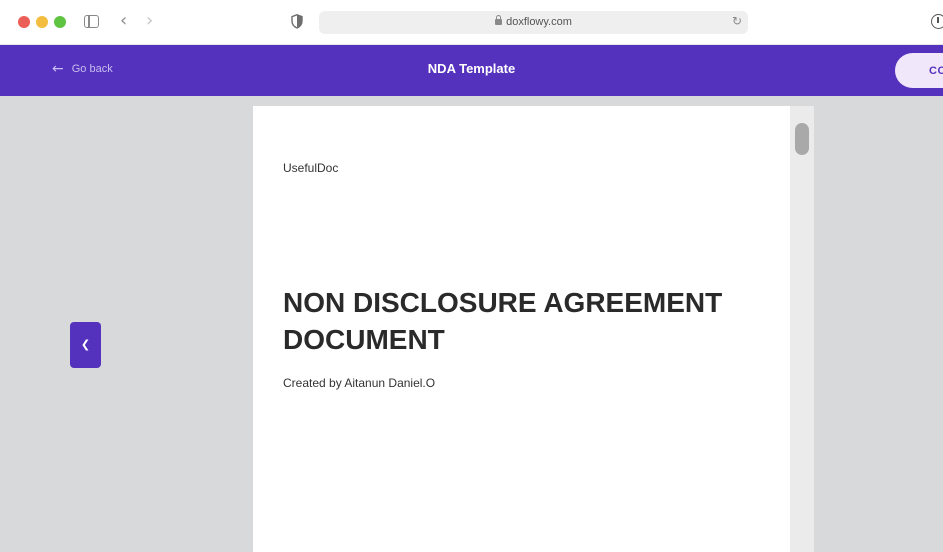  I want to click on app-header: ← Go back NDA Template CO, so click(471, 70).